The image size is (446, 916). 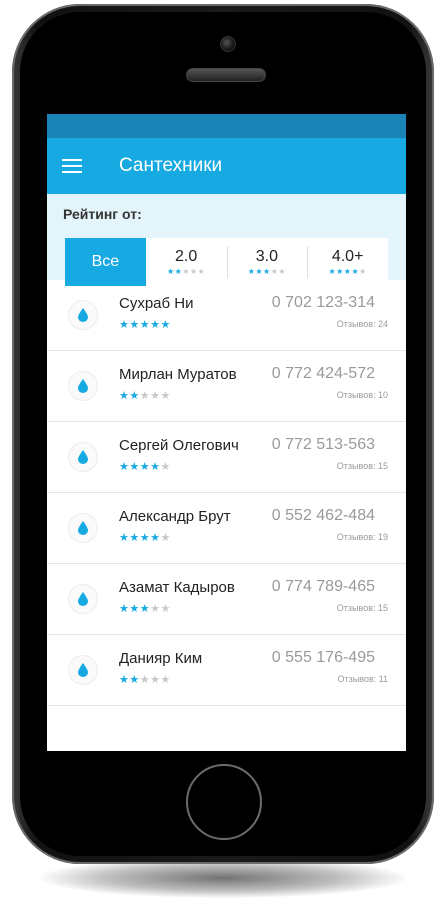 What do you see at coordinates (226, 315) in the screenshot?
I see `list-item: Сухраб Ни ★★★★★ 0 702 123-314 Отзывов: 24` at bounding box center [226, 315].